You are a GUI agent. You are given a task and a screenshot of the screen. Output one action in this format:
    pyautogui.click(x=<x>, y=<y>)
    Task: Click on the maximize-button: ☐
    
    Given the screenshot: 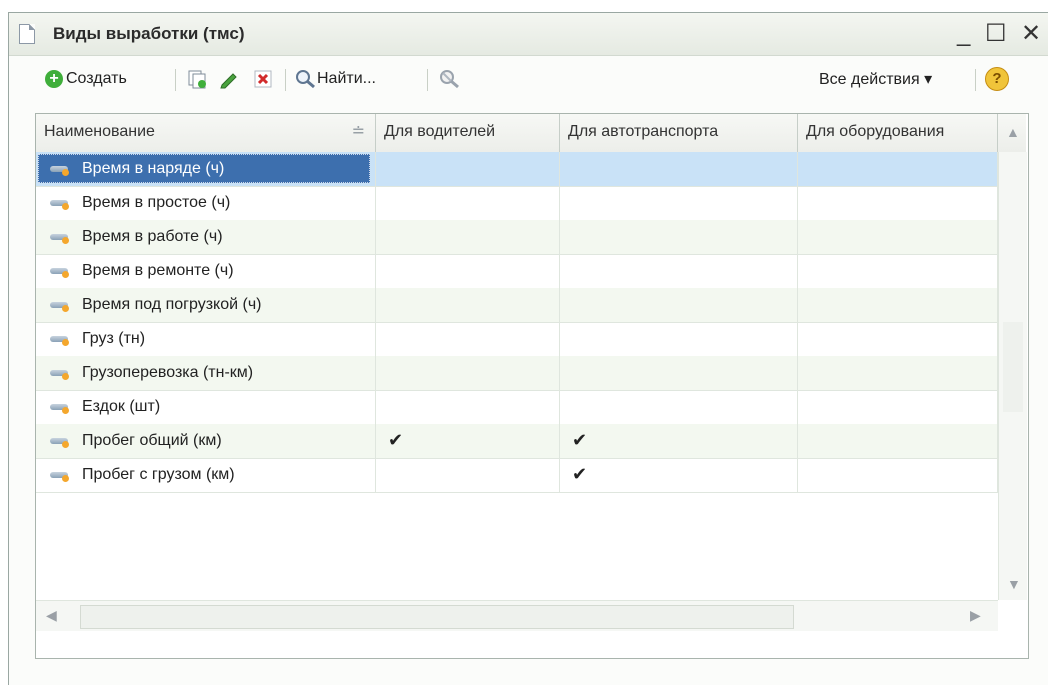 What is the action you would take?
    pyautogui.click(x=996, y=34)
    